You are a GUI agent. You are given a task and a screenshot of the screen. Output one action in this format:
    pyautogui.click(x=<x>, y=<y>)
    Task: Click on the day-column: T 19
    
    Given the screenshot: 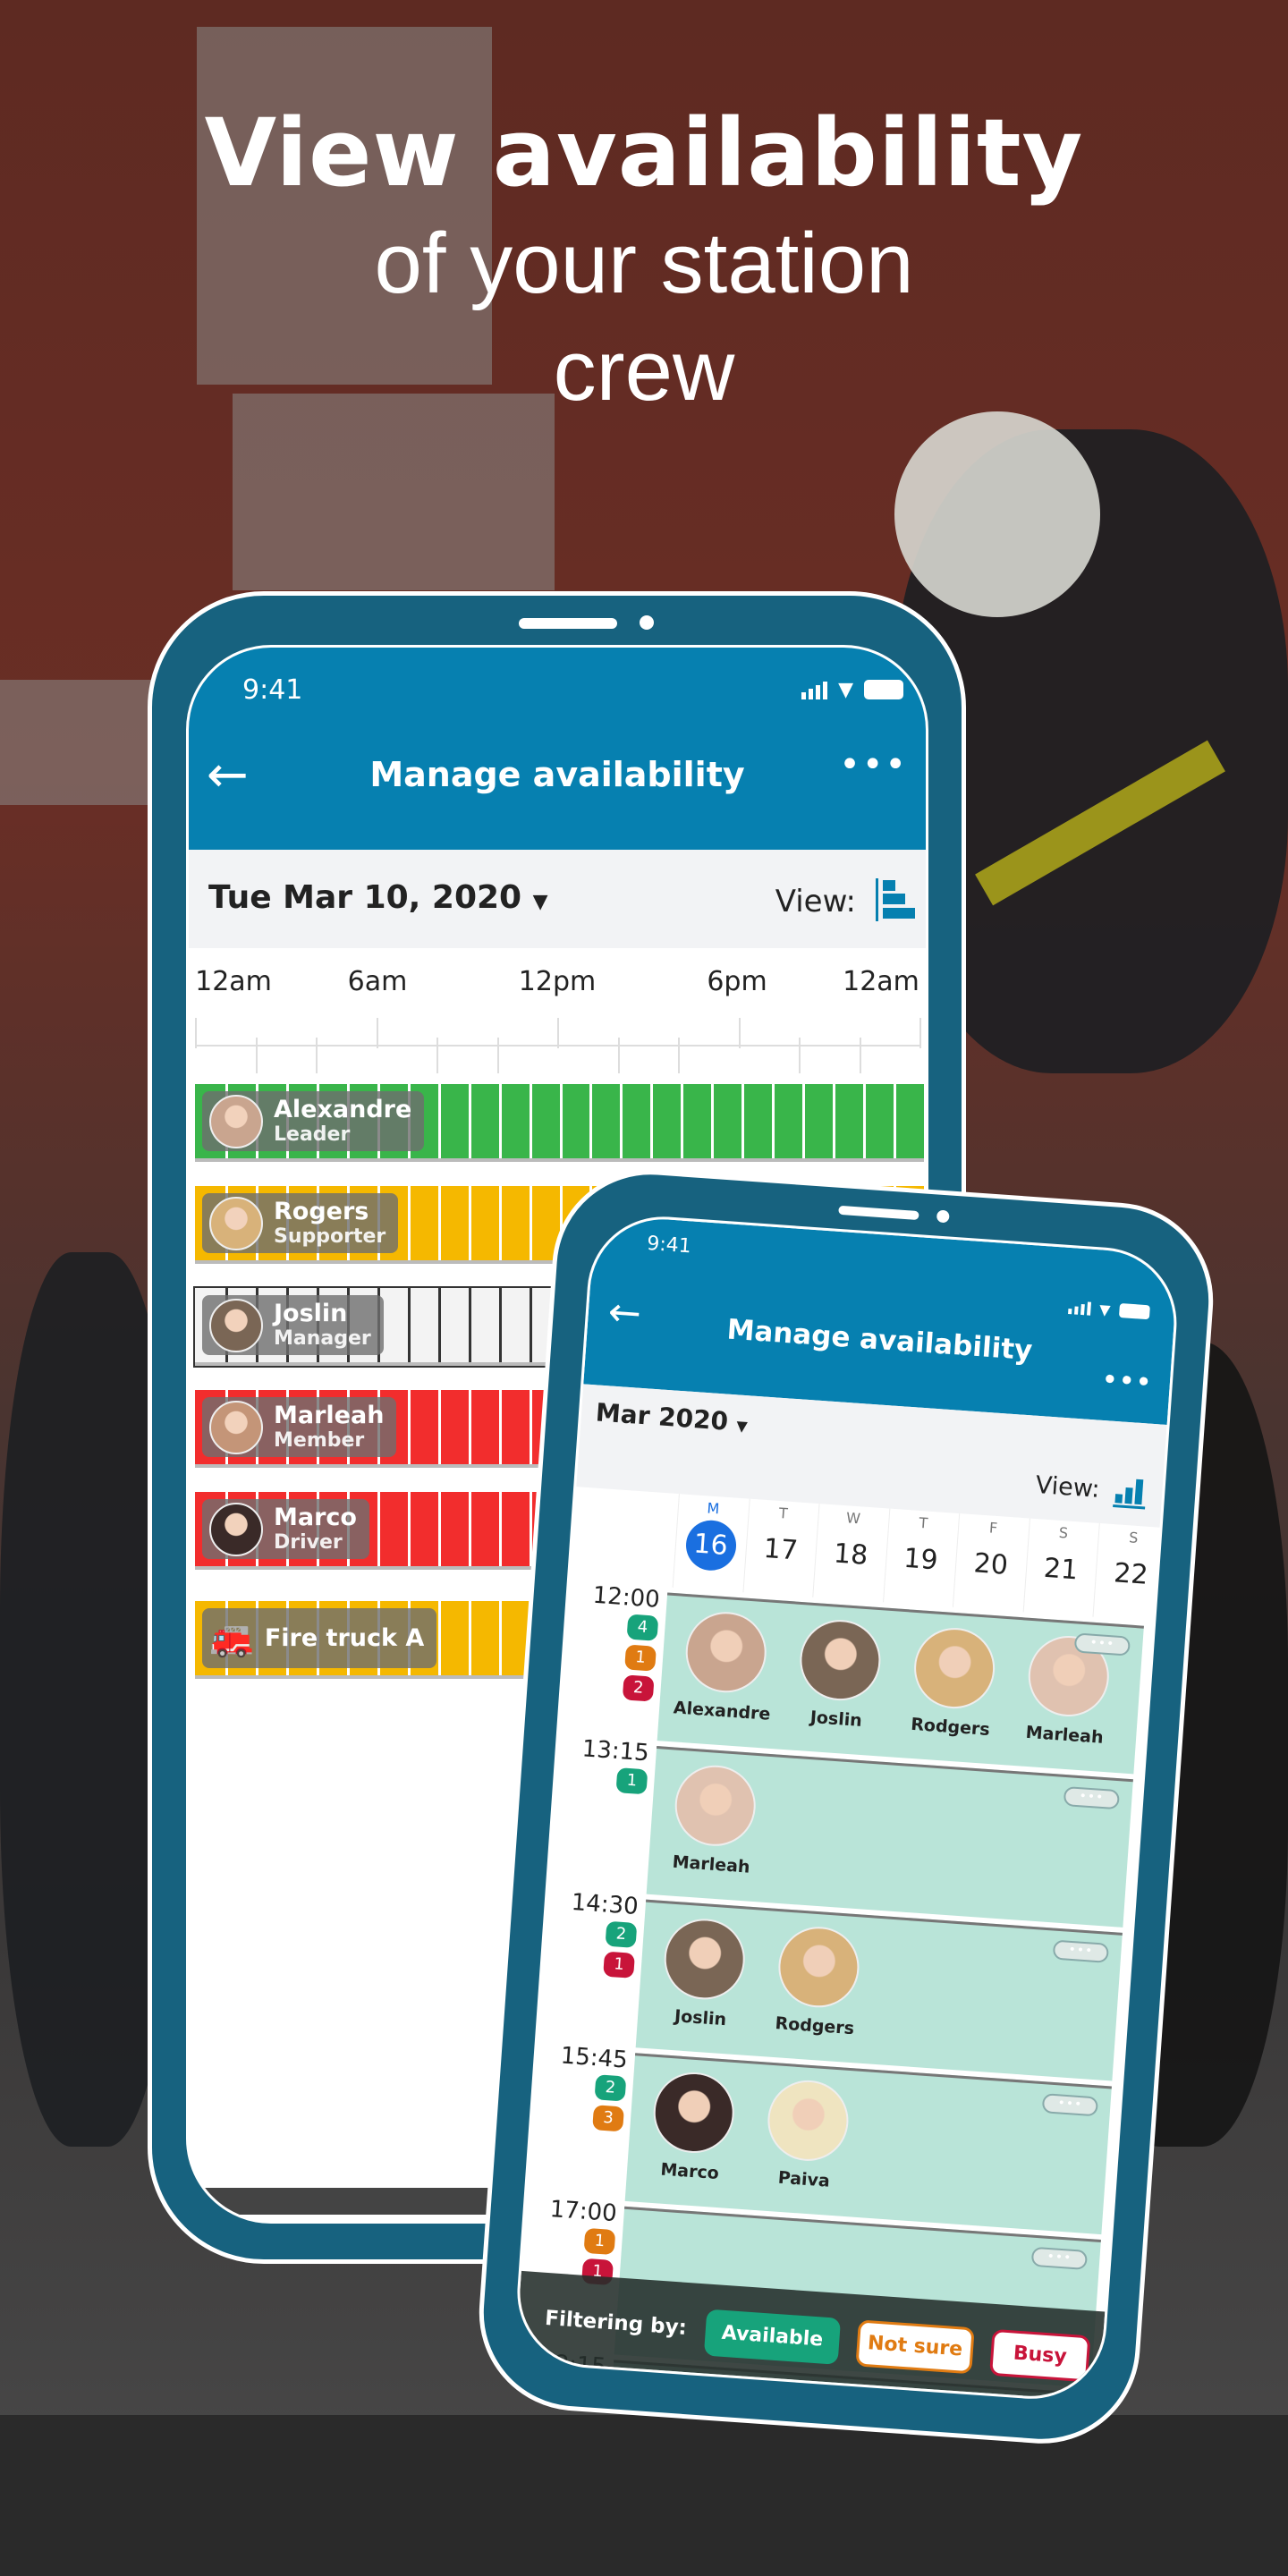 What is the action you would take?
    pyautogui.click(x=920, y=1557)
    